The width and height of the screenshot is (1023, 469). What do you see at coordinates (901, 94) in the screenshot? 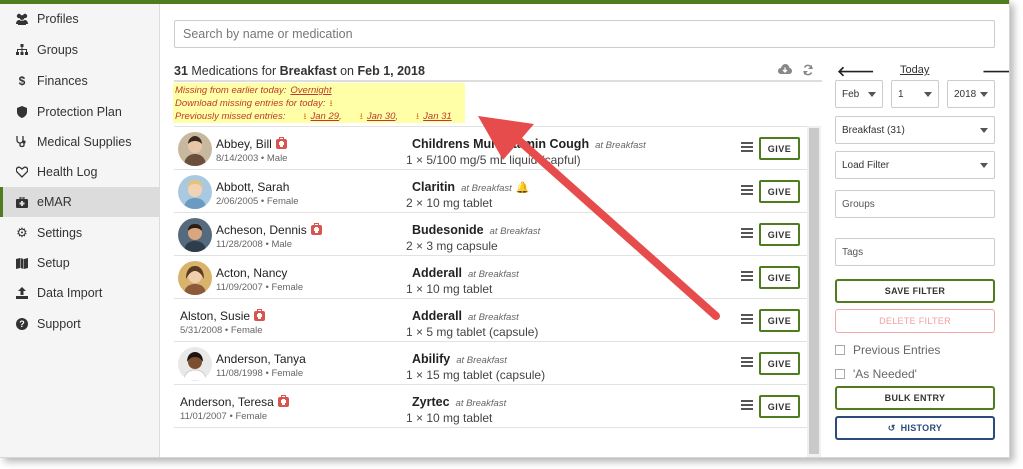
I see `day-value: 1` at bounding box center [901, 94].